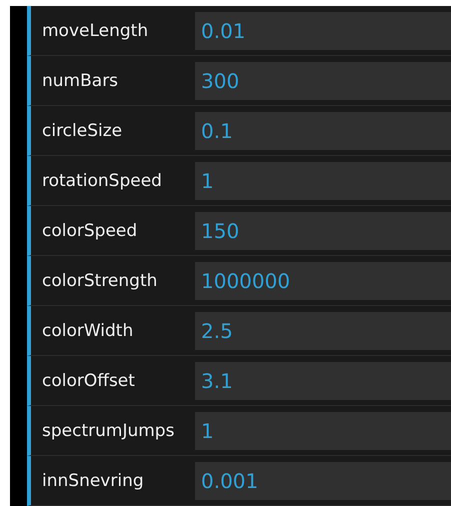 The width and height of the screenshot is (451, 506). Describe the element at coordinates (93, 480) in the screenshot. I see `controller-label: innSnevring` at that location.